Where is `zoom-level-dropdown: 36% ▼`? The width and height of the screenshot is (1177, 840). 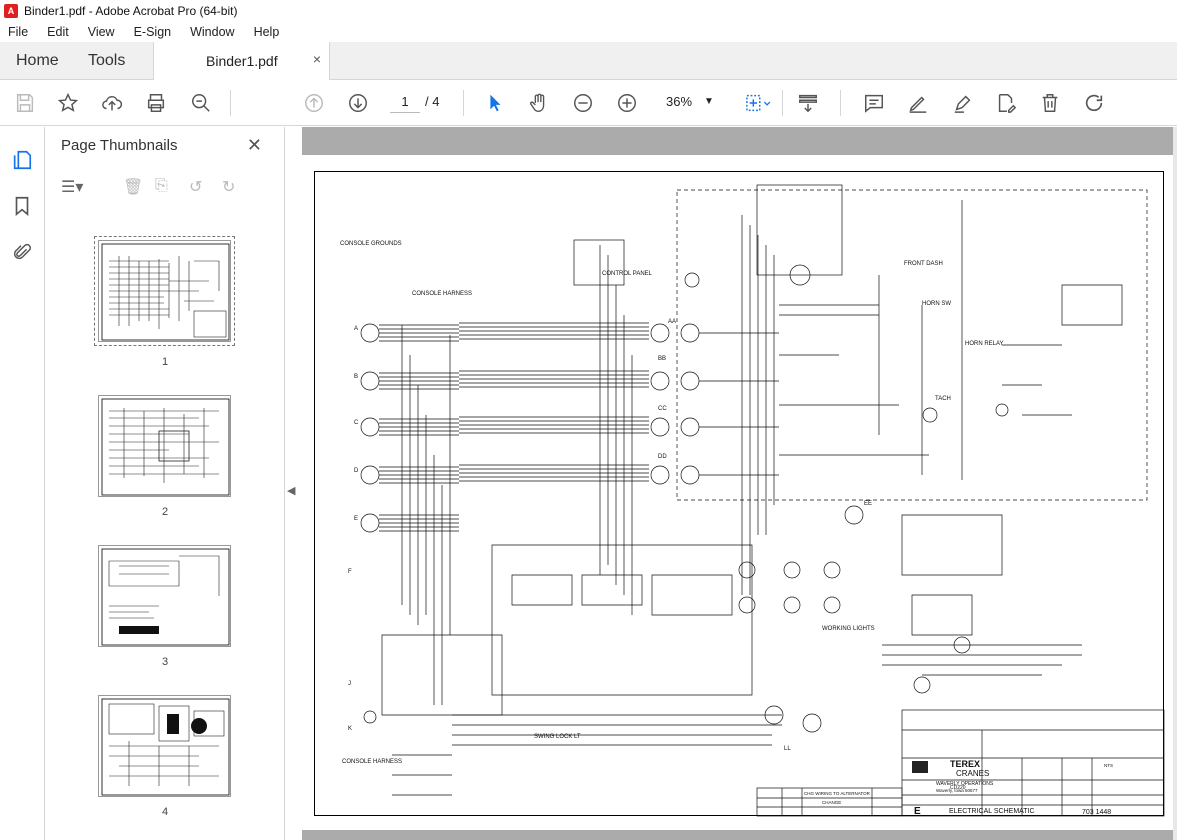
zoom-level-dropdown: 36% ▼ is located at coordinates (688, 102).